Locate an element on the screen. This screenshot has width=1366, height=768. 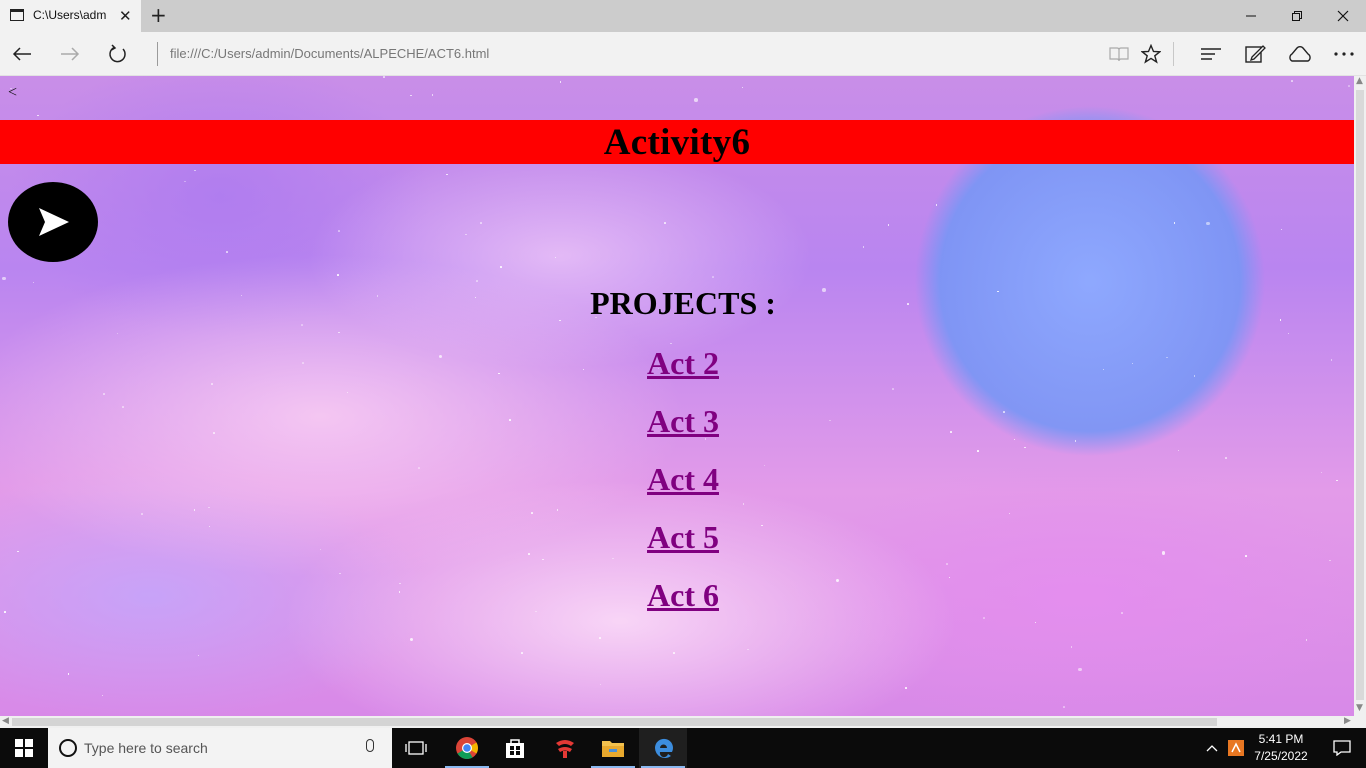
page-icon is located at coordinates (17, 15).